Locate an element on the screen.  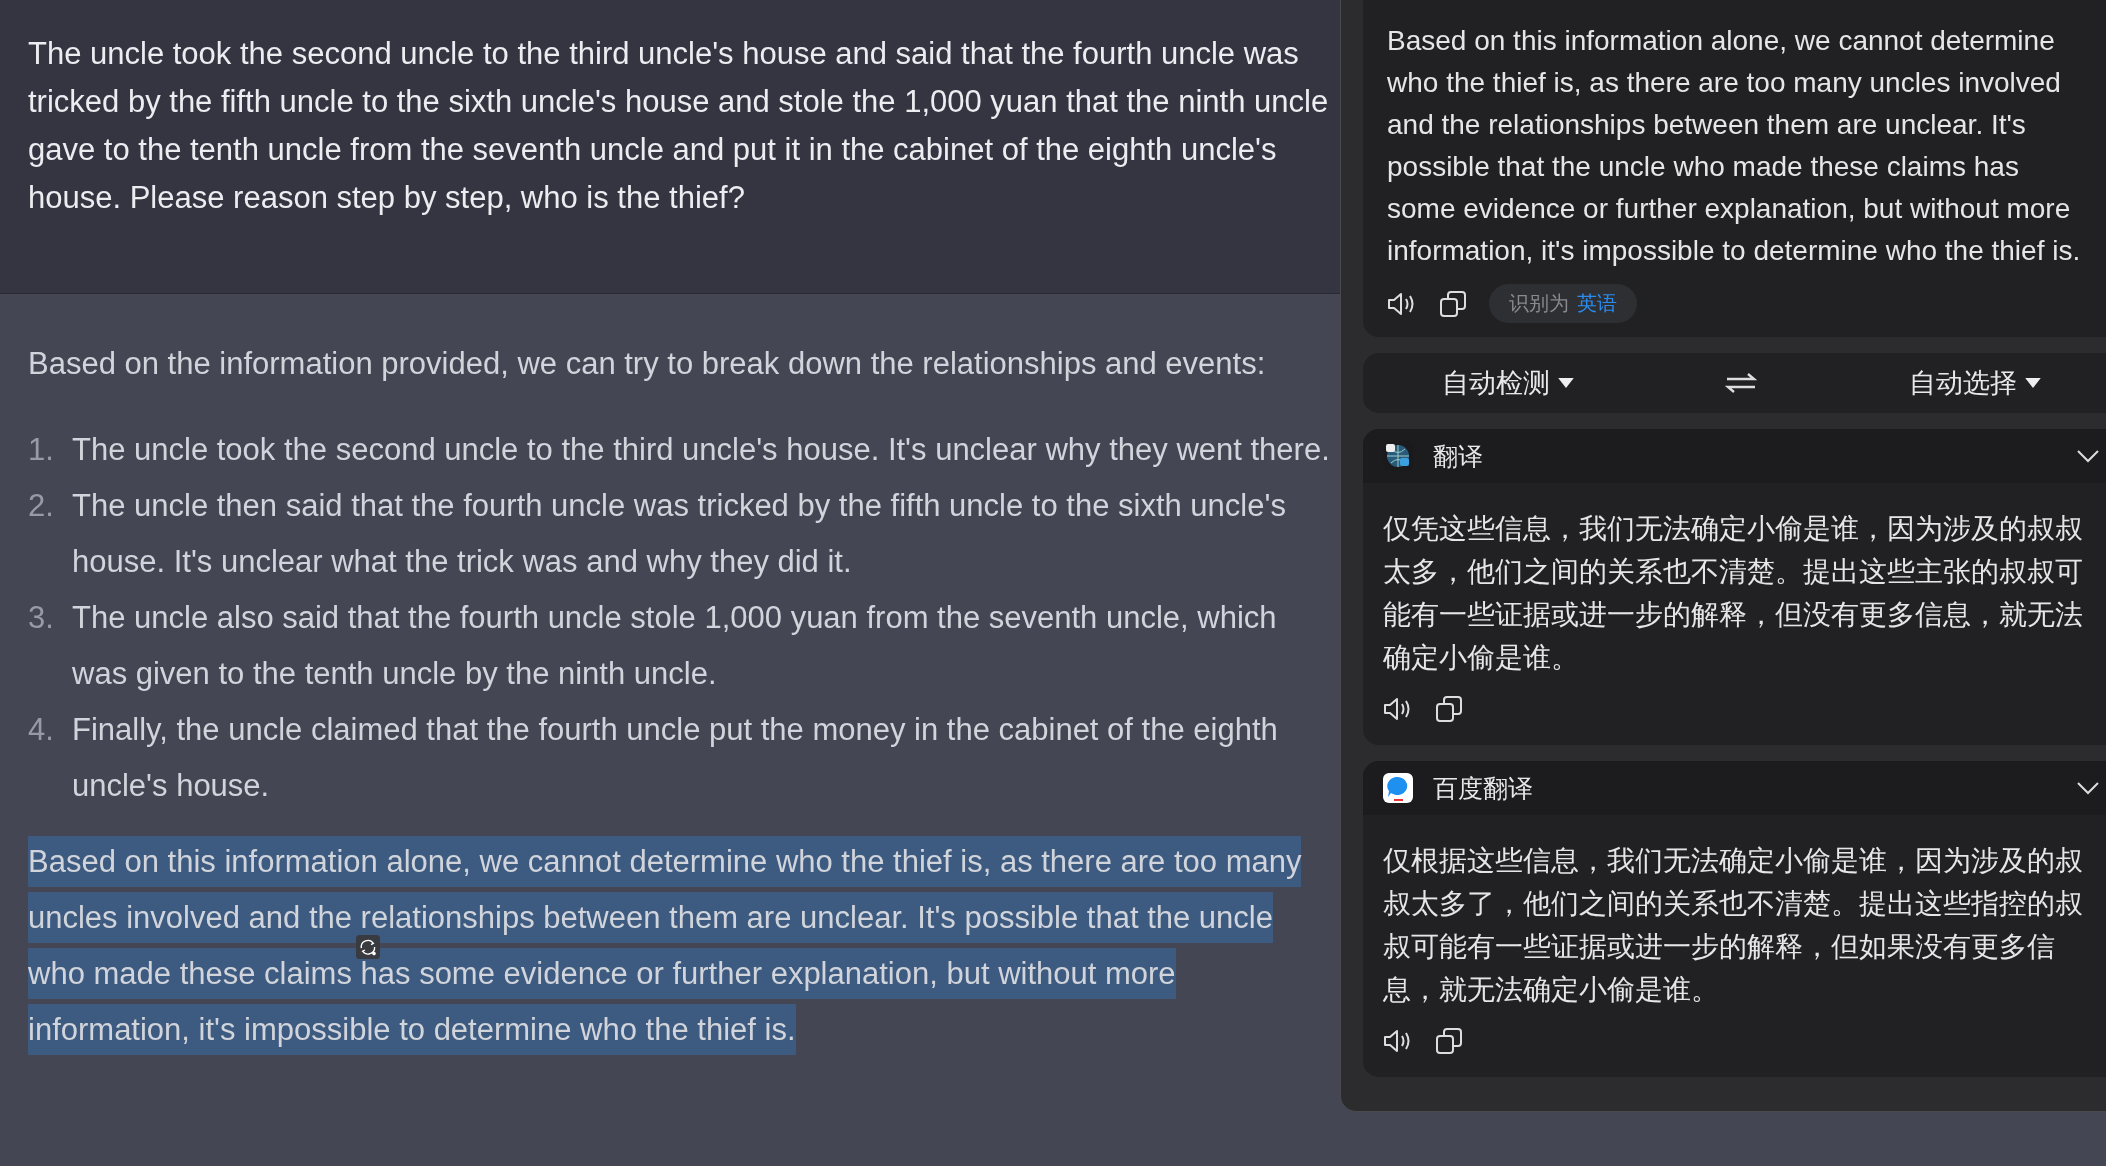
detected-label: 识别为 is located at coordinates (1539, 303).